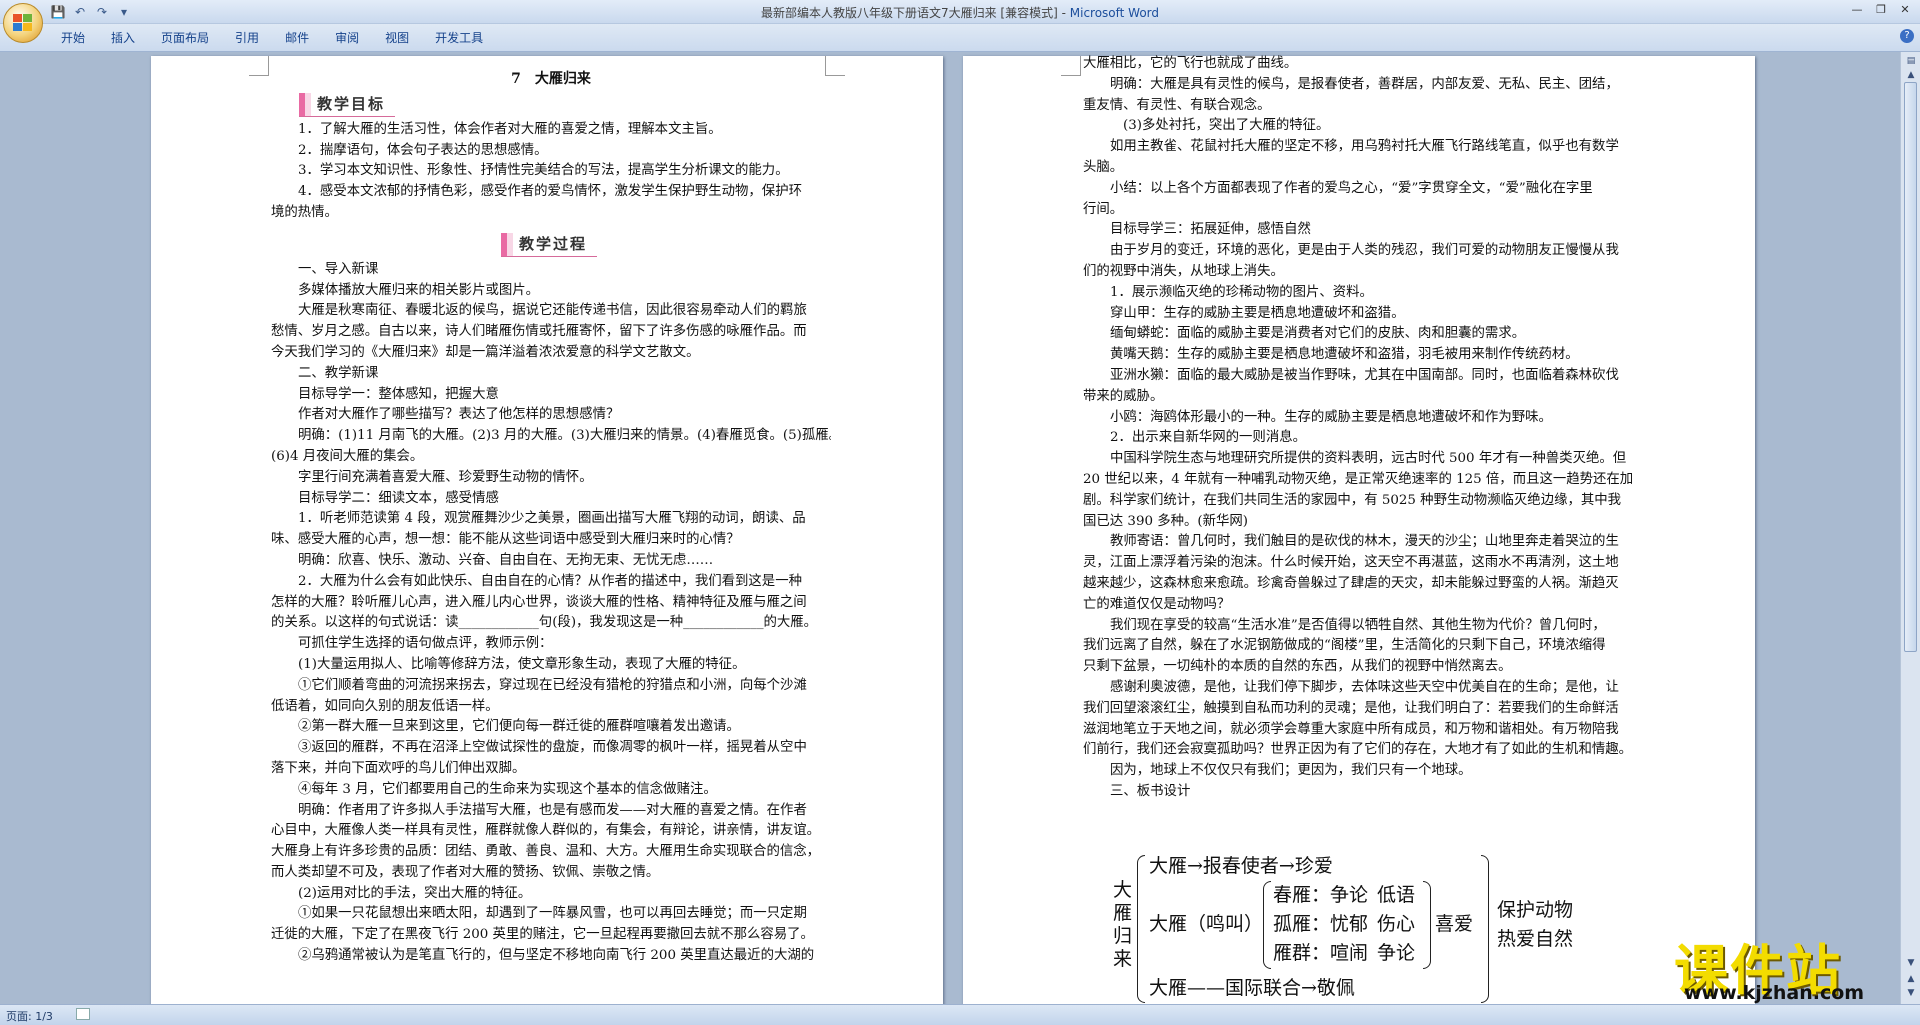 This screenshot has height=1025, width=1920. I want to click on text-line: ③返回的雁群，不再在沼泽上空做试探性的盘旋，而像凋零的枫叶一样，摇晃着从空中, so click(552, 748).